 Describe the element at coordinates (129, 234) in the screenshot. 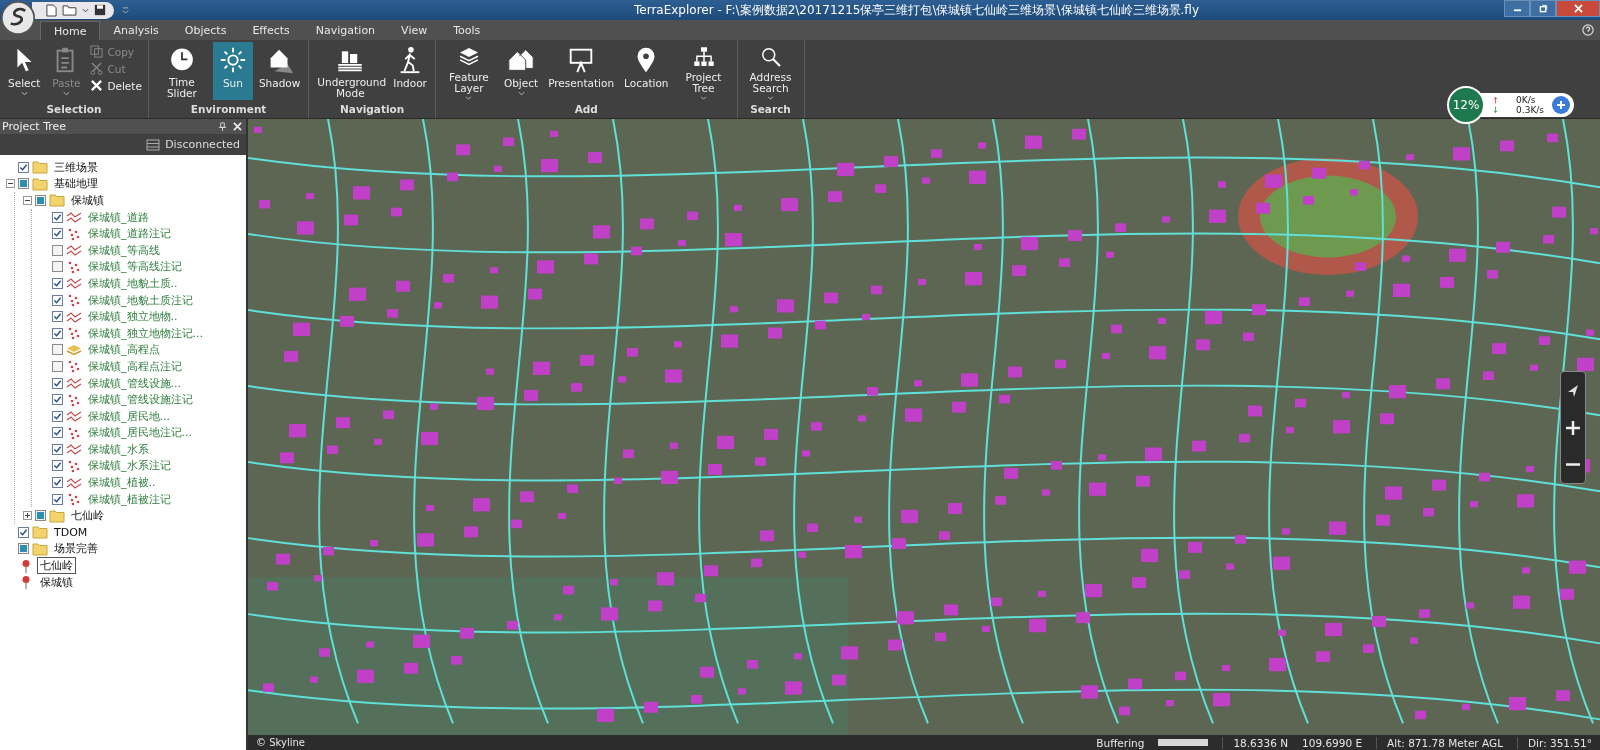

I see `tree-item: 保城镇_道路注记` at that location.